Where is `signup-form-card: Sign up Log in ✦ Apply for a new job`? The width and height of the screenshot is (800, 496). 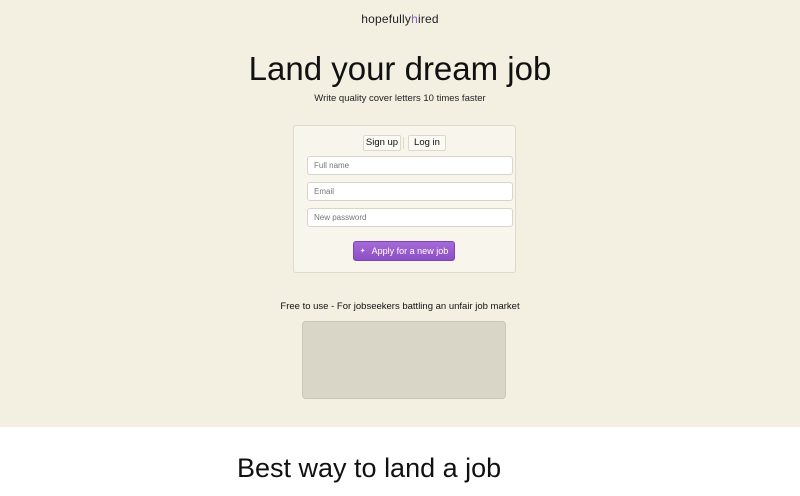 signup-form-card: Sign up Log in ✦ Apply for a new job is located at coordinates (404, 199).